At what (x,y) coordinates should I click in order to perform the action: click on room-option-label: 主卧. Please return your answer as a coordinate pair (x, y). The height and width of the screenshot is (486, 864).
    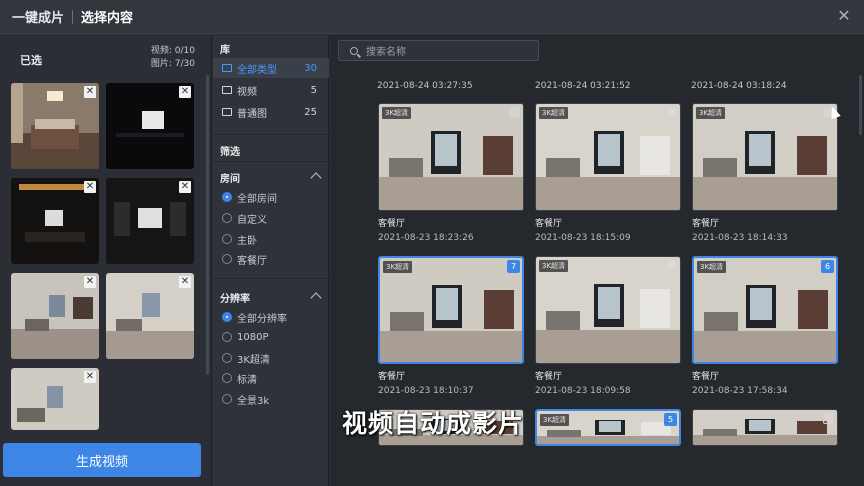
    Looking at the image, I should click on (247, 241).